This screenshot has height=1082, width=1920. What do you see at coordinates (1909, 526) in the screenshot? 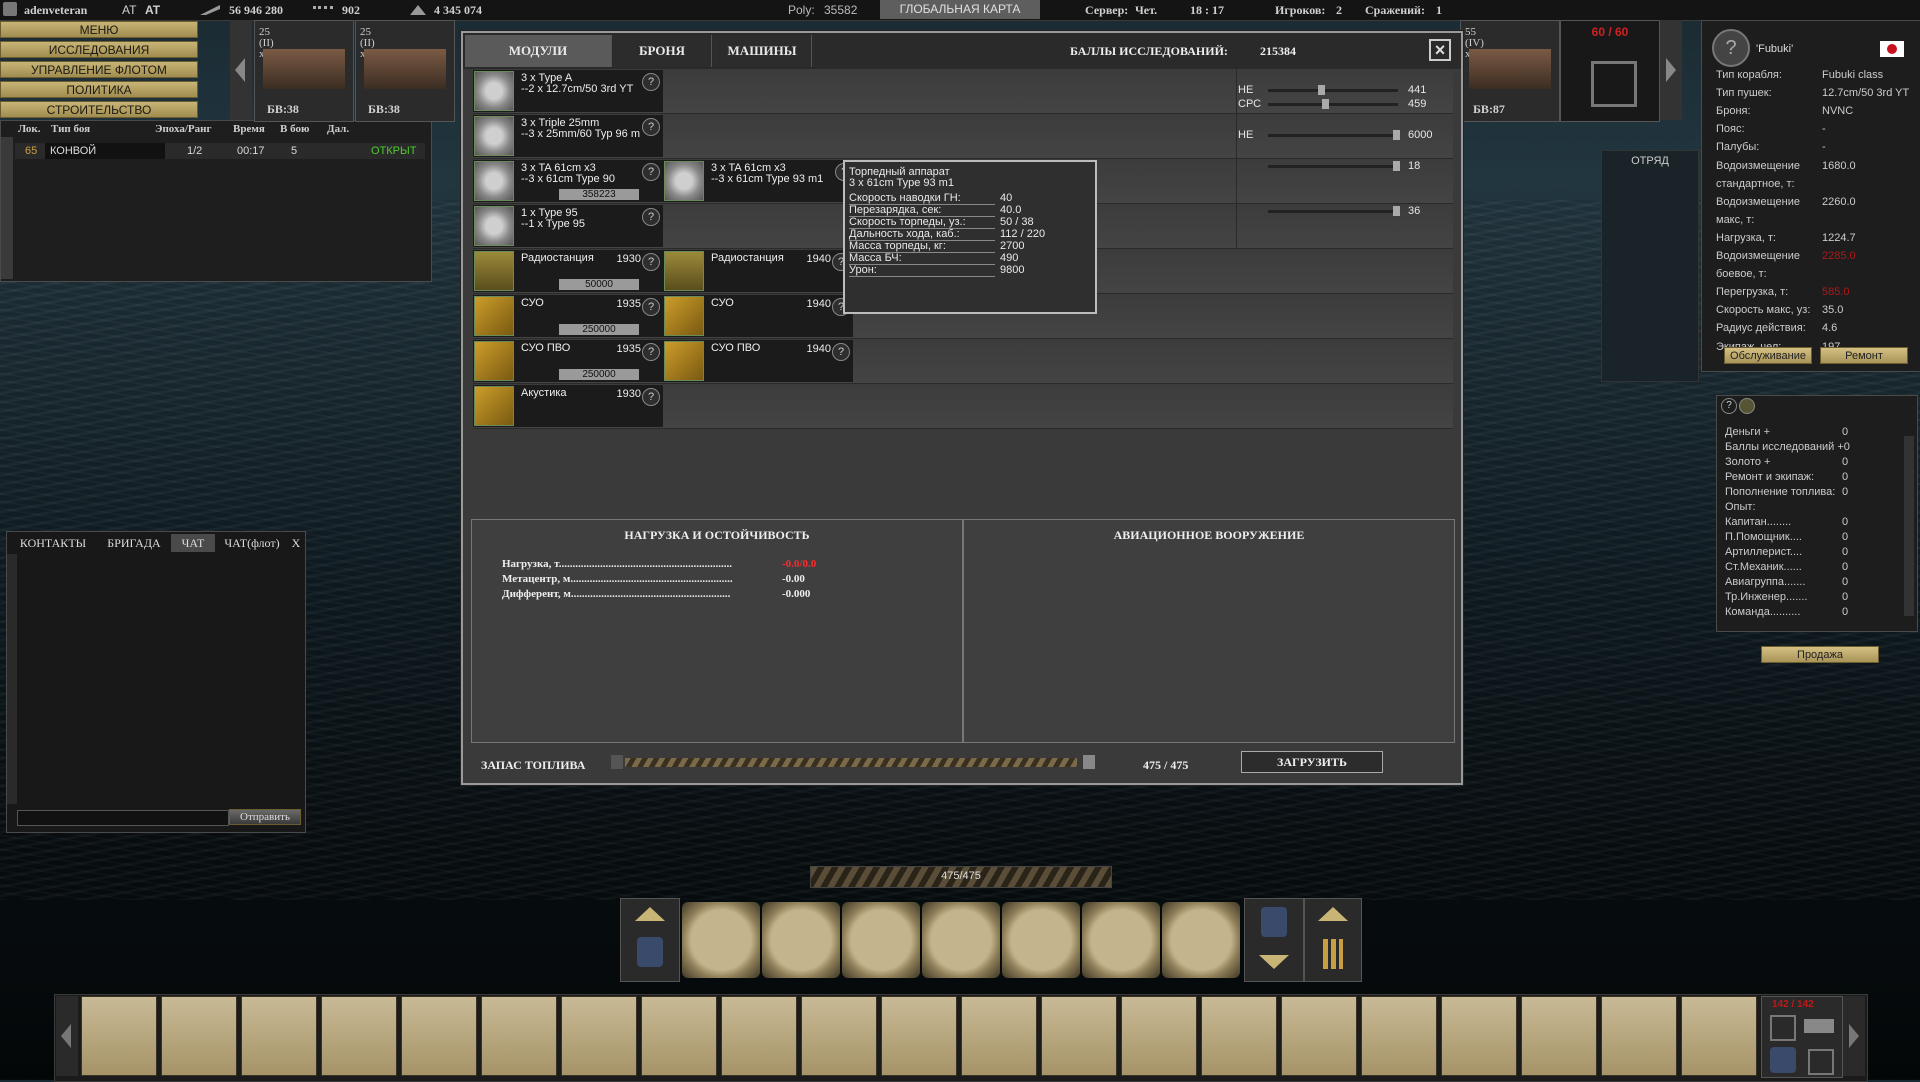
I see `rewards-scrollbar` at bounding box center [1909, 526].